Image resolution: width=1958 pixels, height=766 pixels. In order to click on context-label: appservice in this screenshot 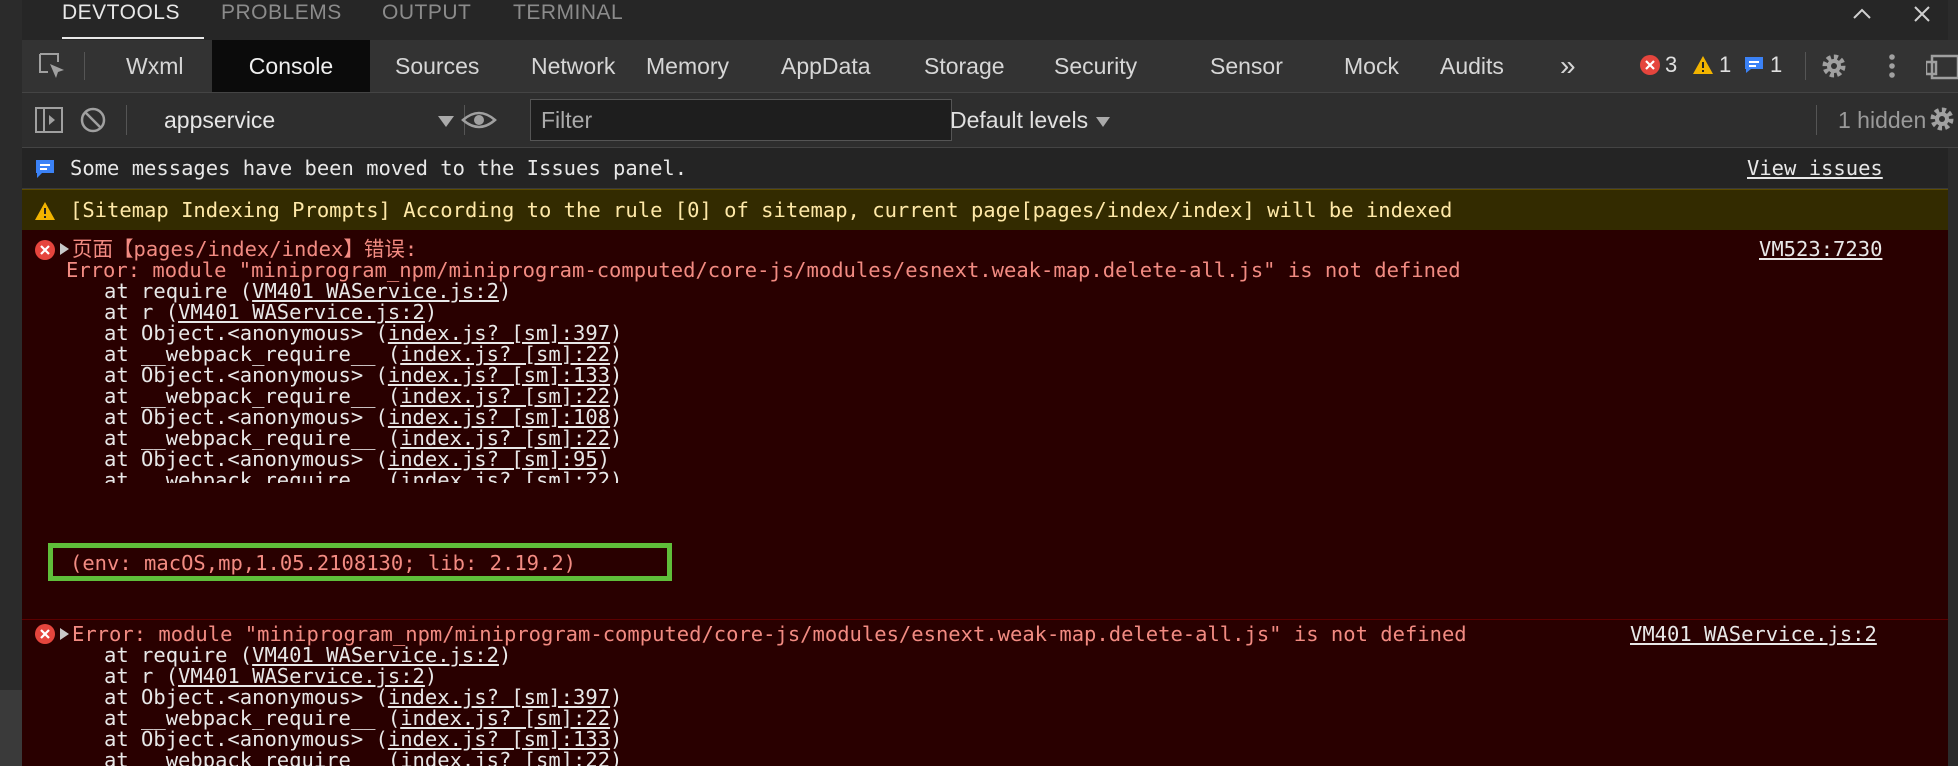, I will do `click(220, 120)`.